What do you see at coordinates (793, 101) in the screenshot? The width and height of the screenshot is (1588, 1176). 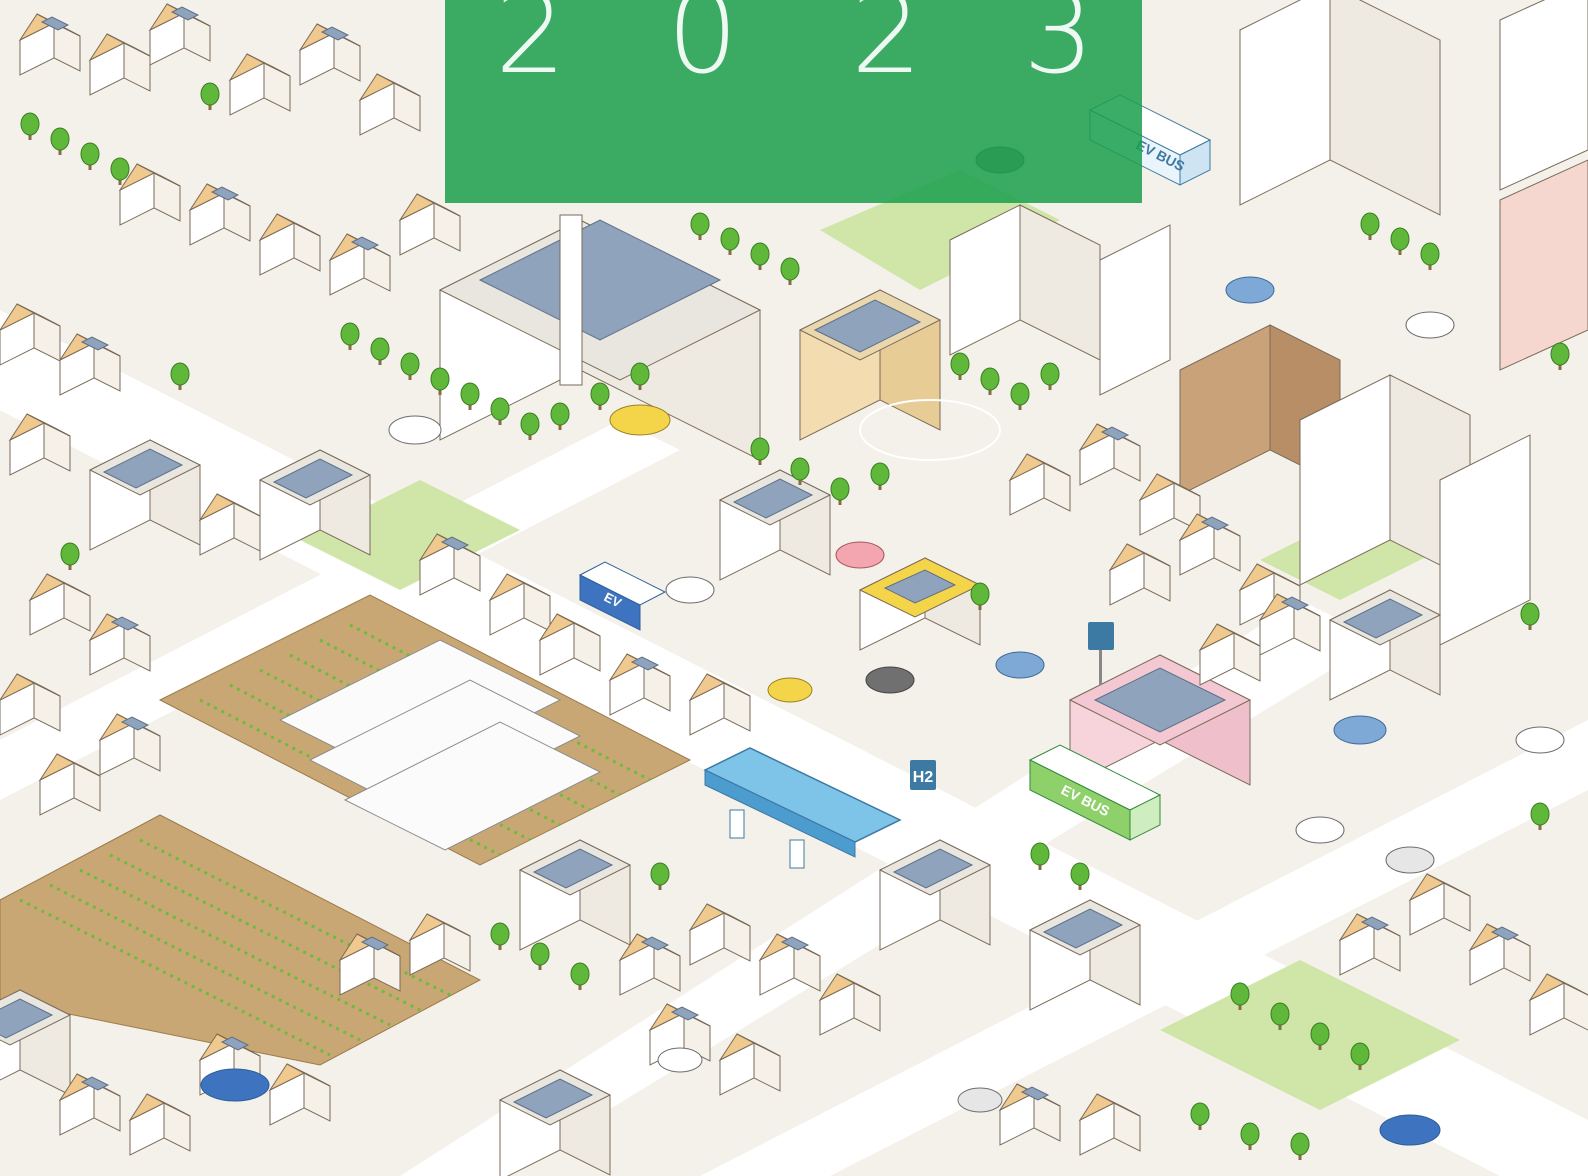 I see `year-banner: 2 0 2 3` at bounding box center [793, 101].